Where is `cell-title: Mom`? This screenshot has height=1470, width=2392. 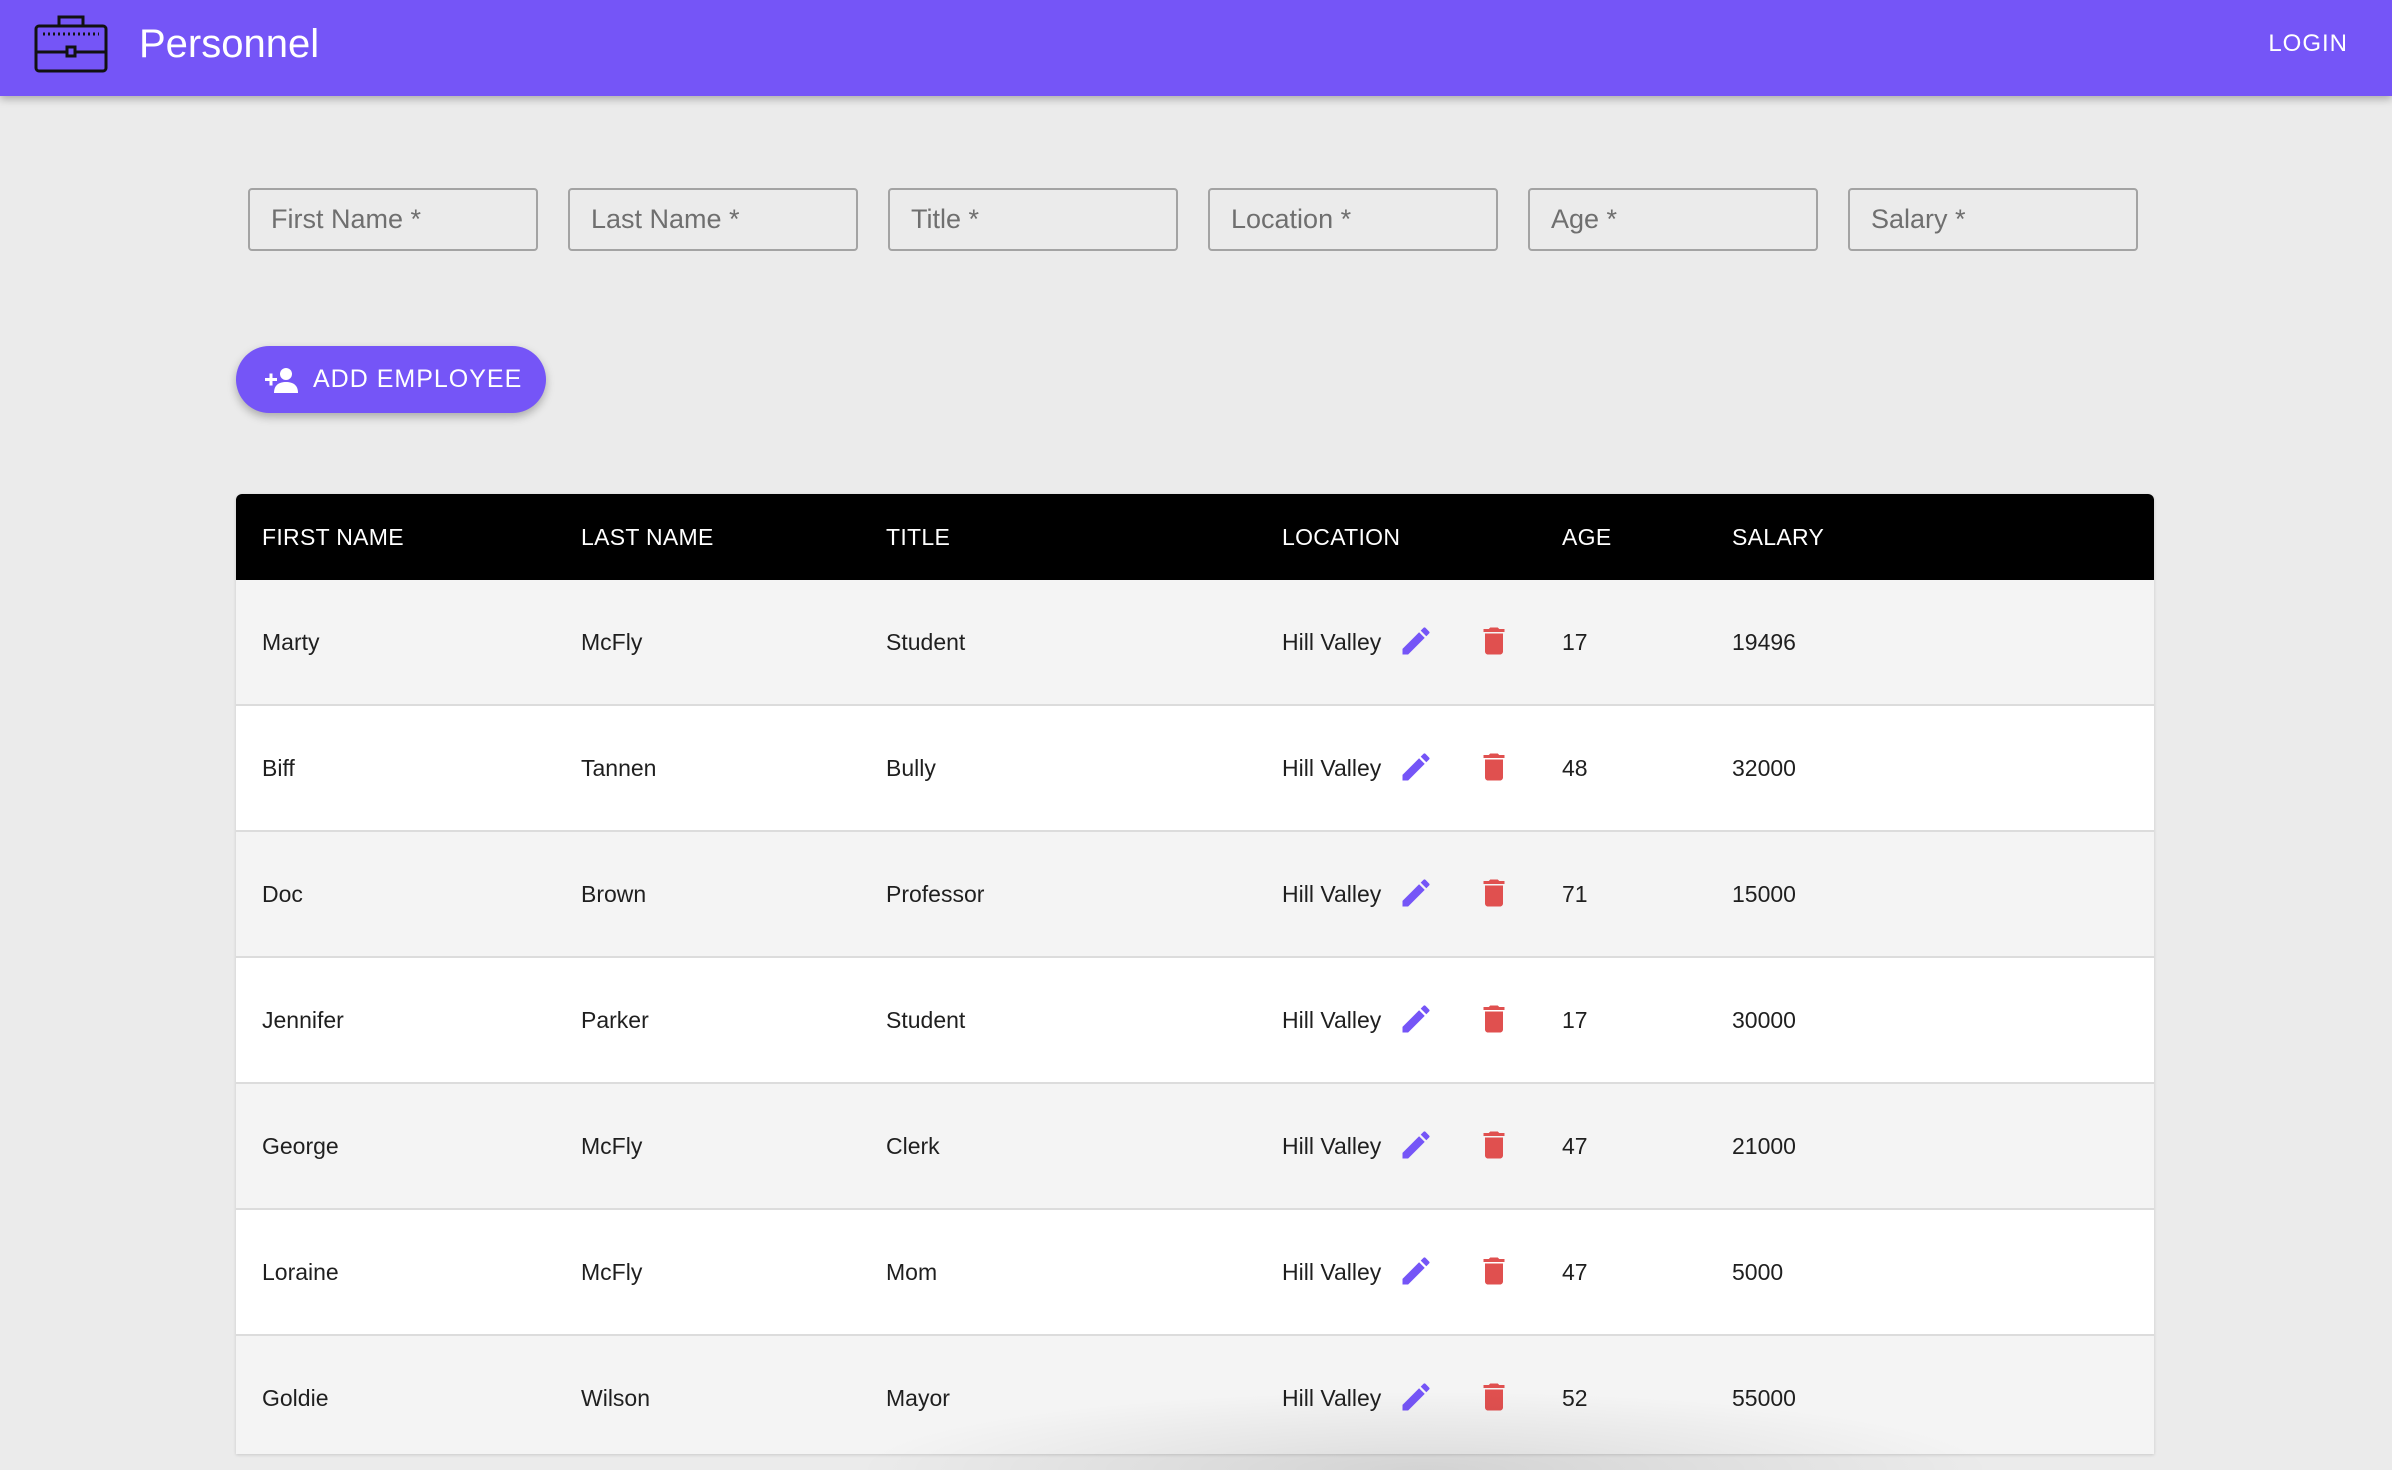 cell-title: Mom is located at coordinates (912, 1272).